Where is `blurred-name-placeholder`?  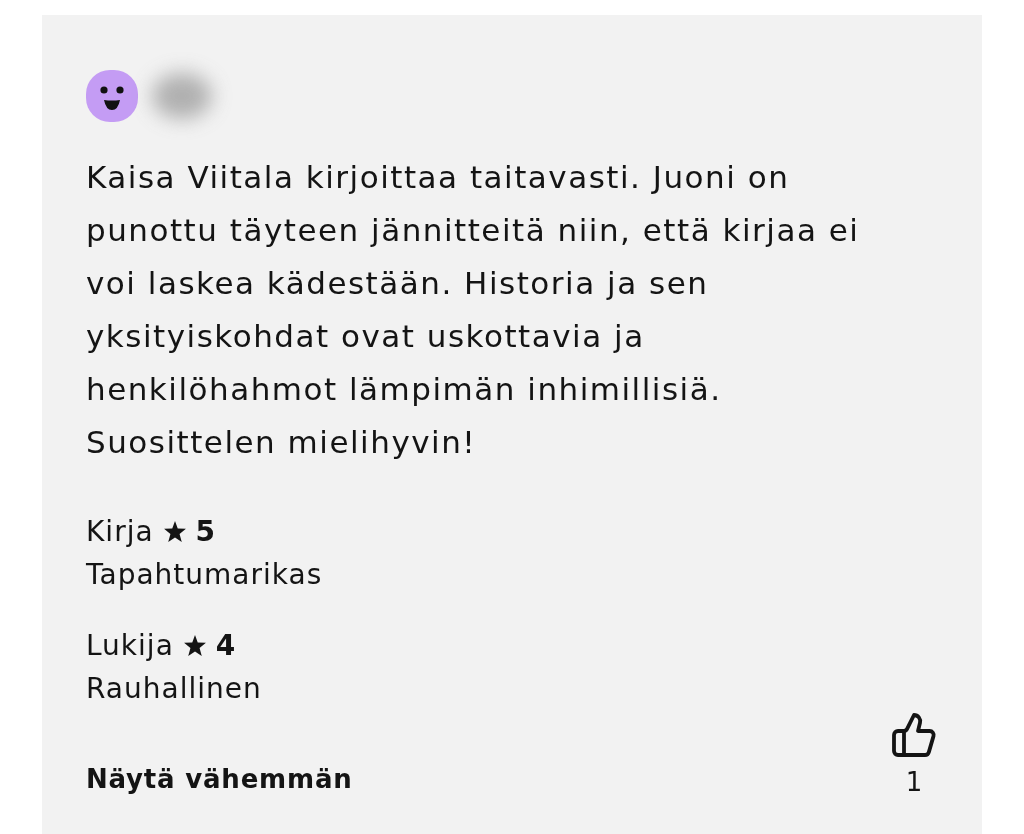
blurred-name-placeholder is located at coordinates (182, 96).